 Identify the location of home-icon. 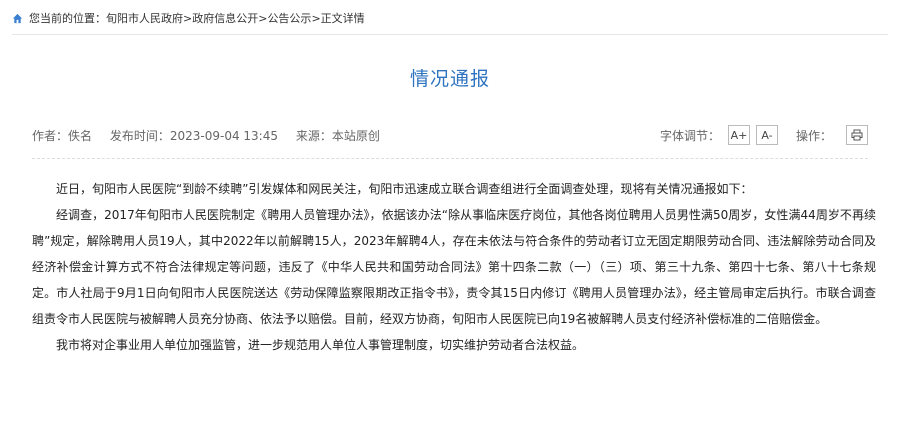
(17, 18).